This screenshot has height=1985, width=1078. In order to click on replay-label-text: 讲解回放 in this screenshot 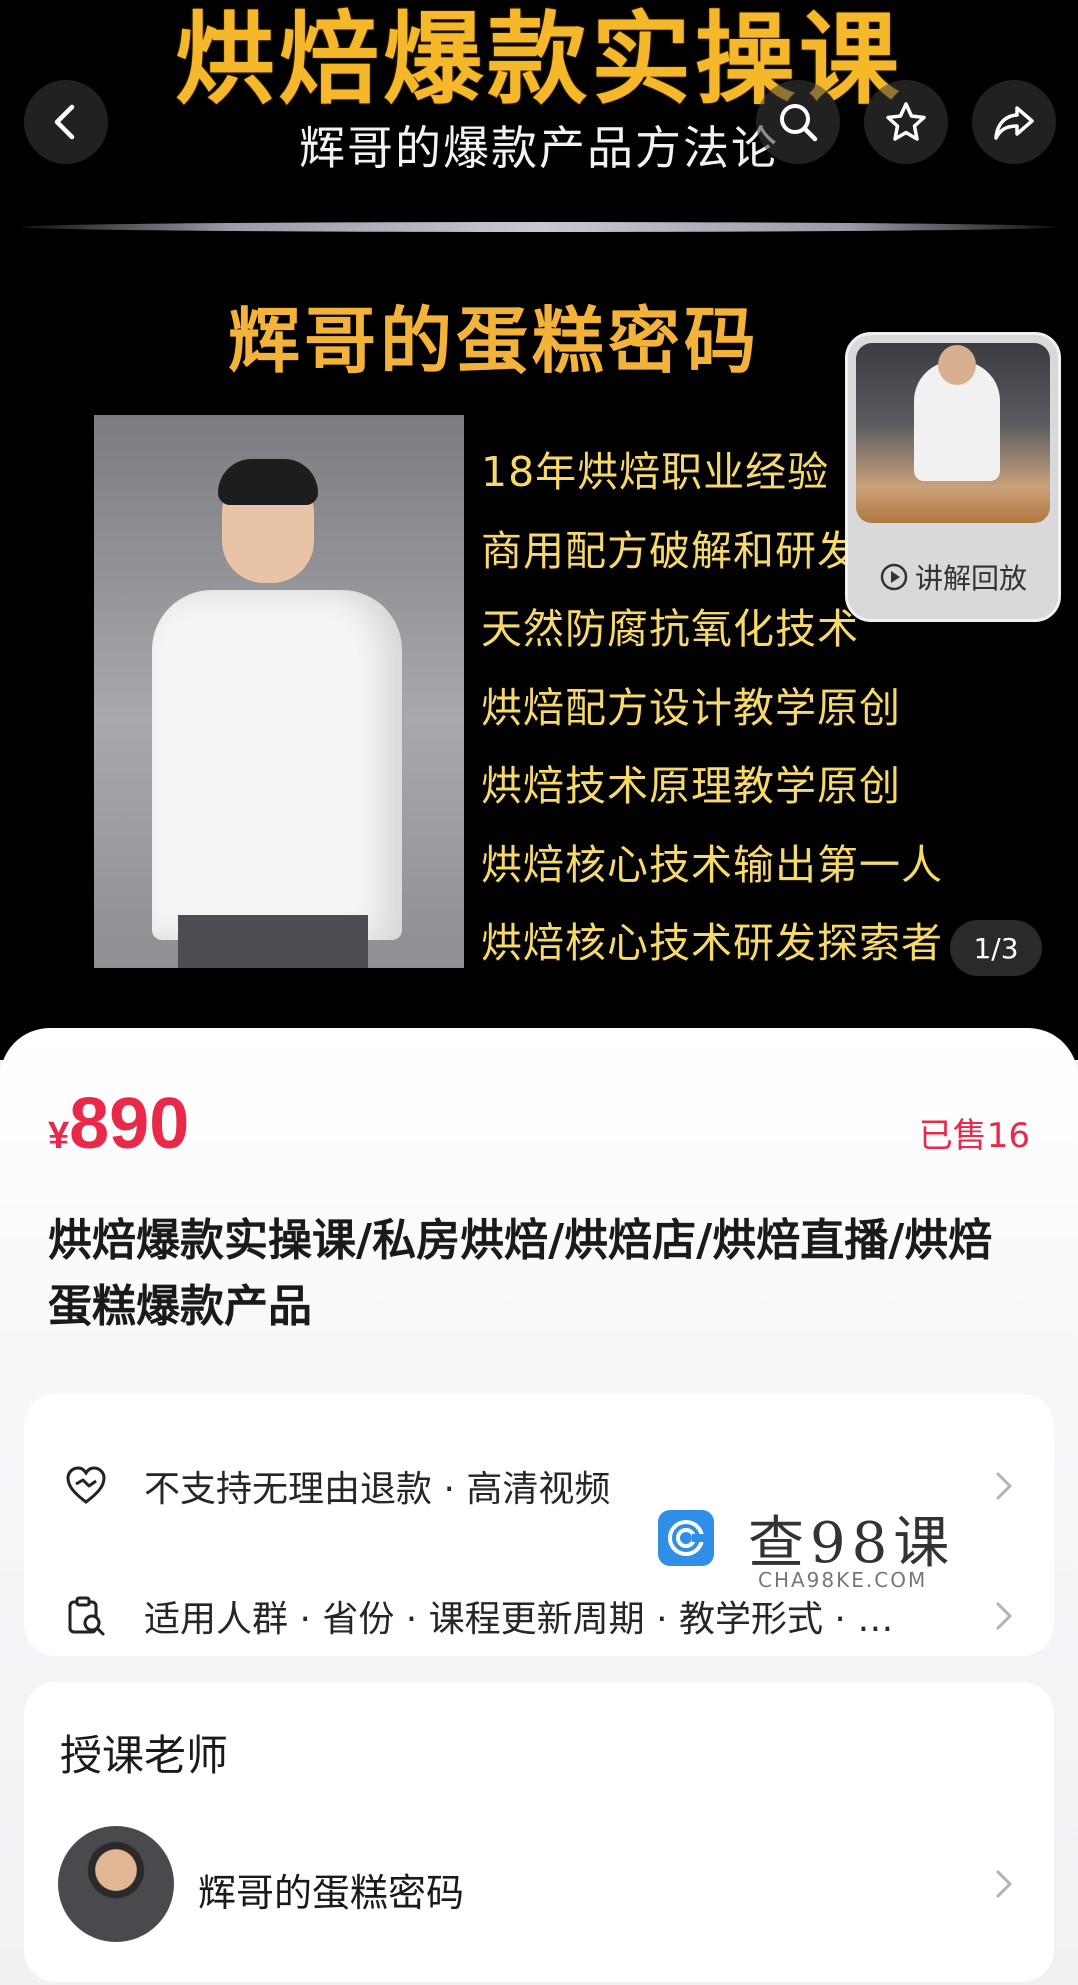, I will do `click(970, 578)`.